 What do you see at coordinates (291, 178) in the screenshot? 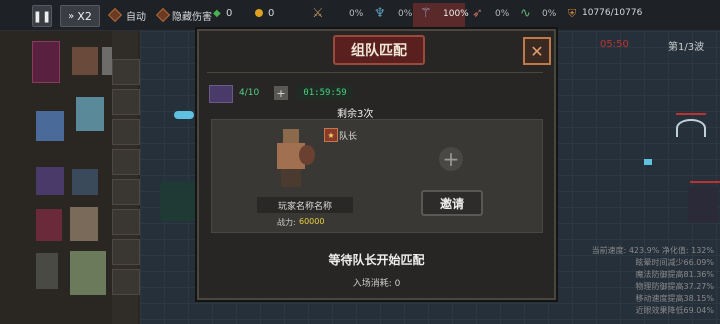
I see `avatar-legs` at bounding box center [291, 178].